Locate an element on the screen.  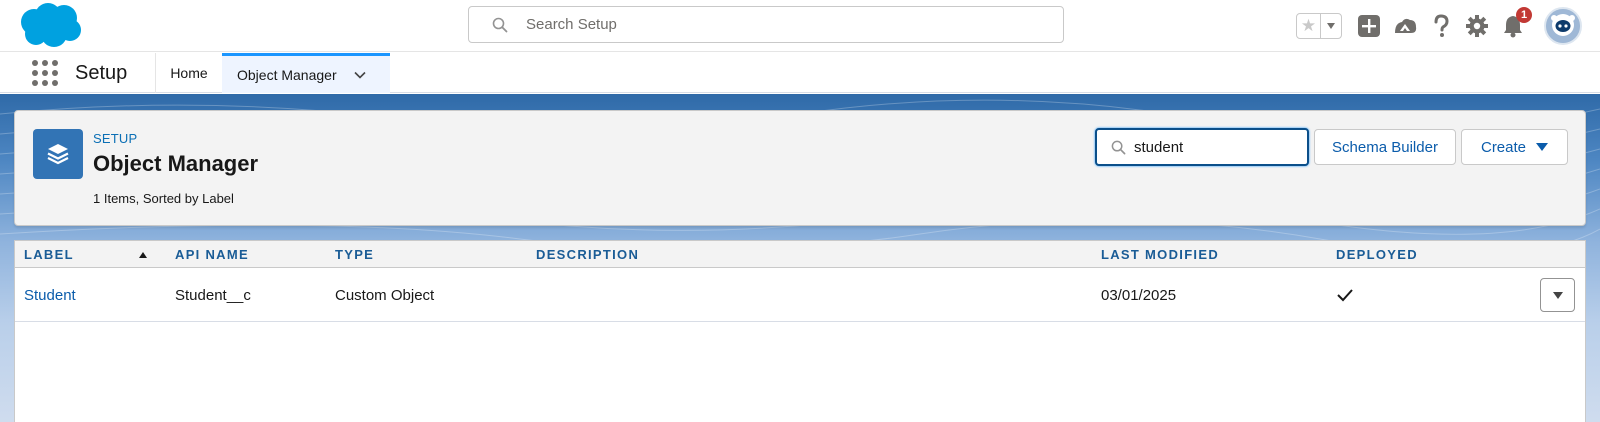
column-header-description: DESCRIPTION is located at coordinates (587, 254).